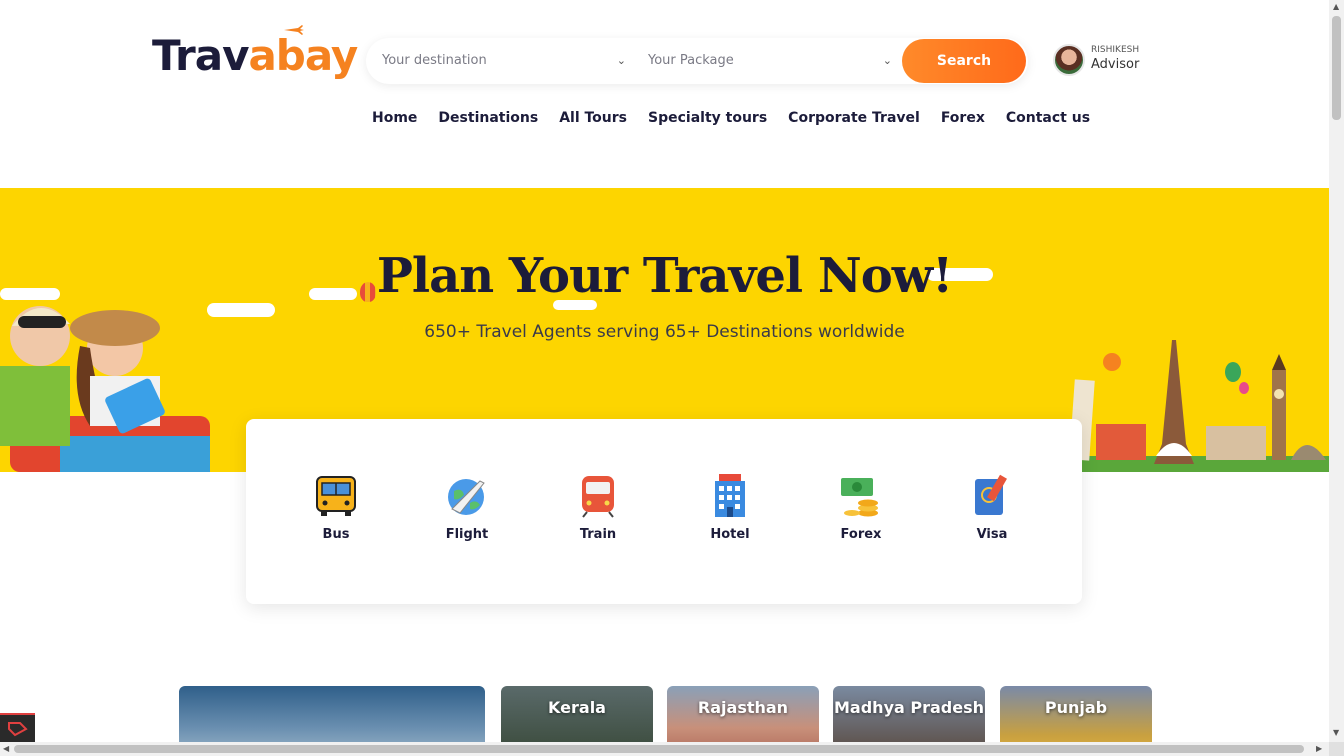 The height and width of the screenshot is (756, 1344). What do you see at coordinates (598, 497) in the screenshot?
I see `train-icon` at bounding box center [598, 497].